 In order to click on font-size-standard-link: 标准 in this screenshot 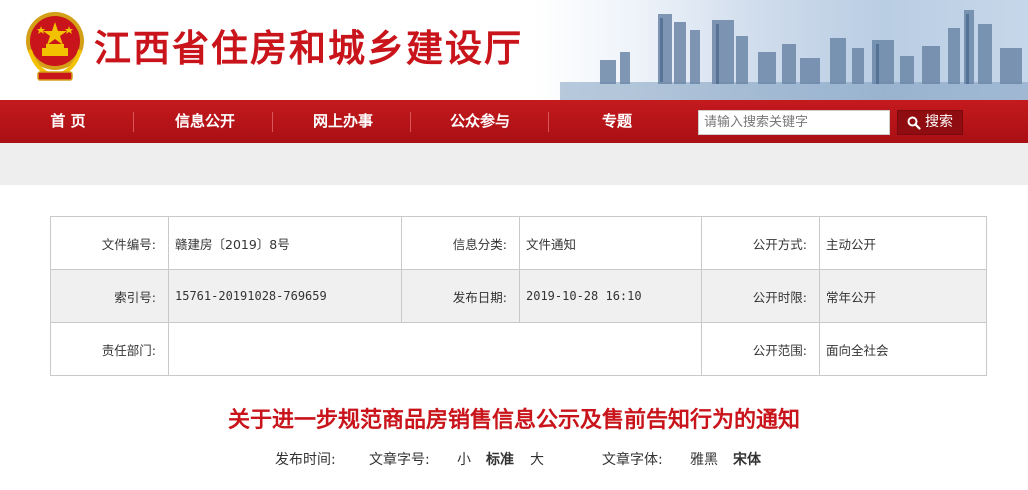, I will do `click(500, 459)`.